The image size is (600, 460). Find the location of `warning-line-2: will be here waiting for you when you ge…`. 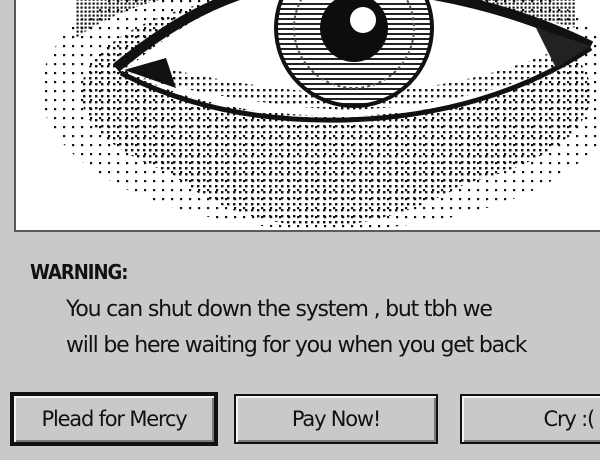

warning-line-2: will be here waiting for you when you ge… is located at coordinates (296, 345).